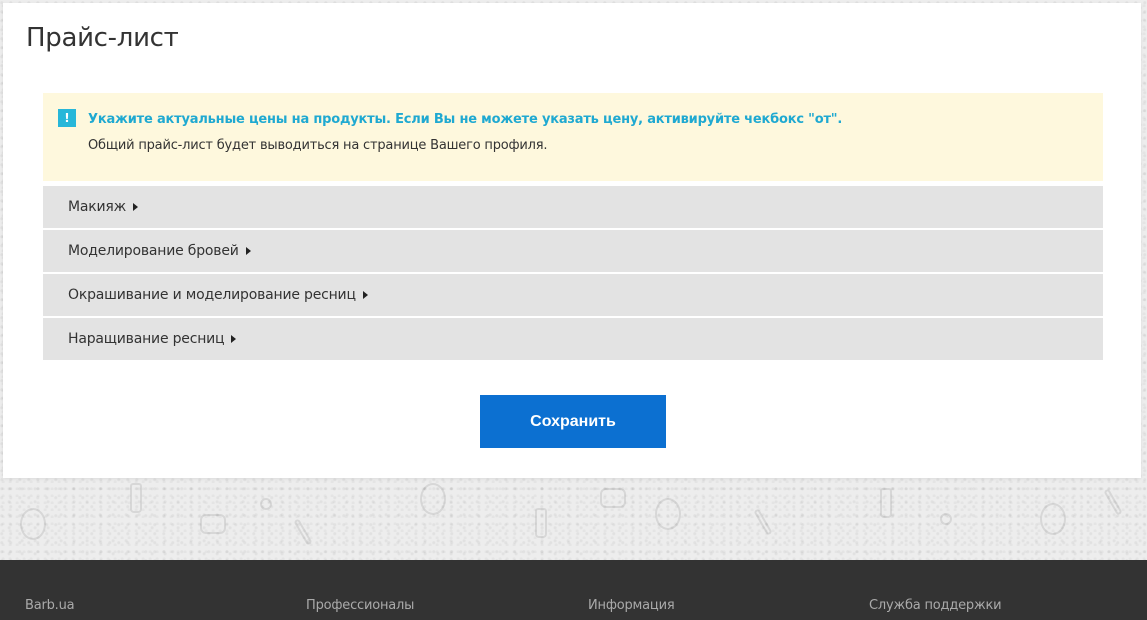 Image resolution: width=1147 pixels, height=620 pixels. Describe the element at coordinates (573, 519) in the screenshot. I see `background-pattern` at that location.